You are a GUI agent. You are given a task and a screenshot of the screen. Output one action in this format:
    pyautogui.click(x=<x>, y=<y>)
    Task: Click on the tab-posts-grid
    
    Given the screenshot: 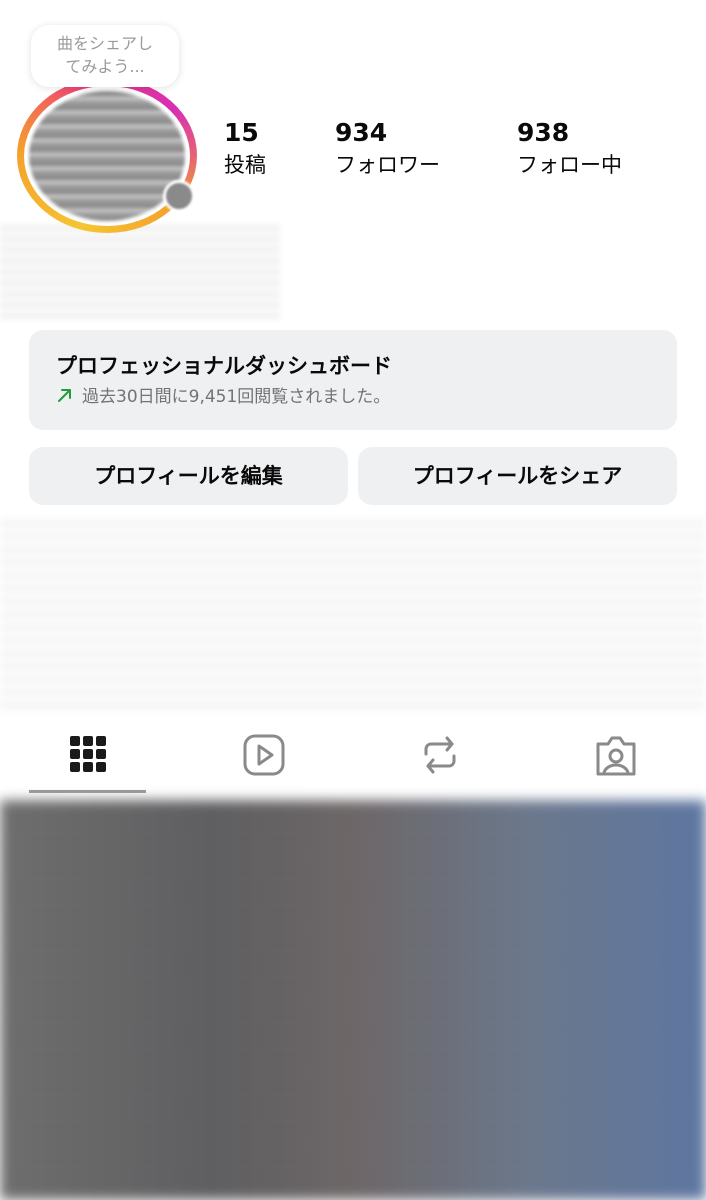 What is the action you would take?
    pyautogui.click(x=88, y=755)
    